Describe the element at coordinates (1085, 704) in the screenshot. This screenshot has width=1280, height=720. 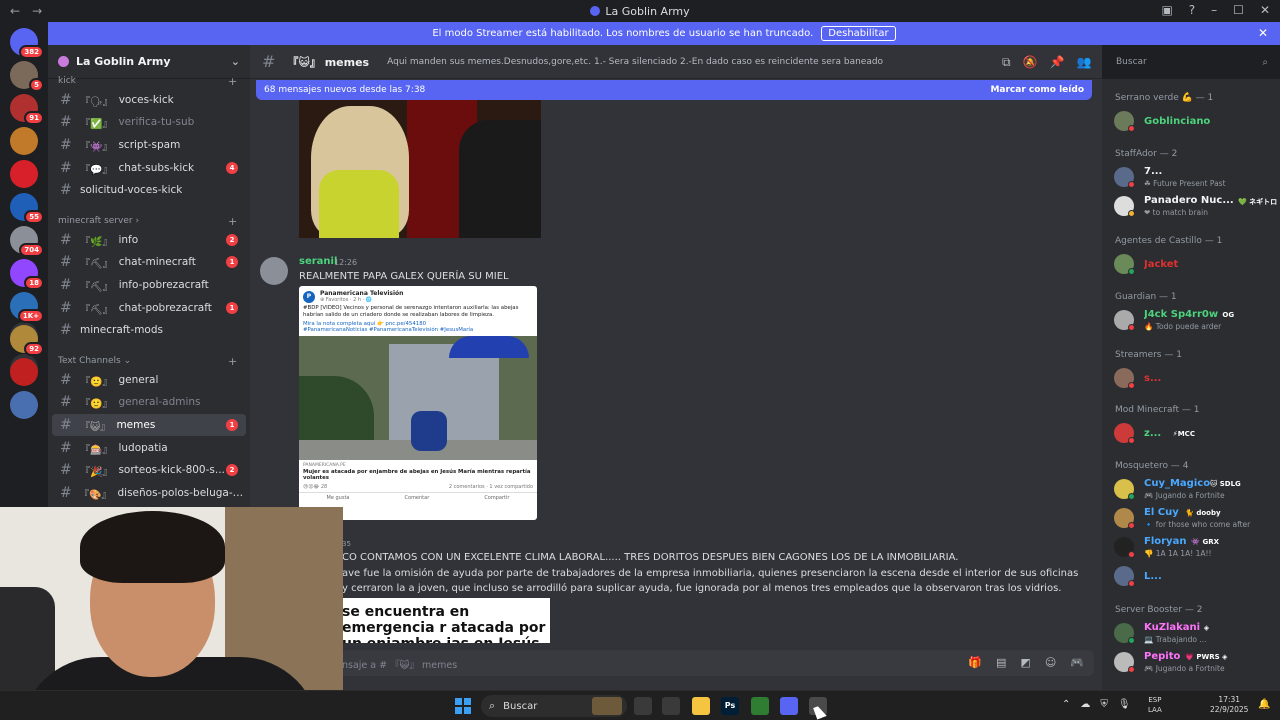
I see `cloud-icon: ☁` at that location.